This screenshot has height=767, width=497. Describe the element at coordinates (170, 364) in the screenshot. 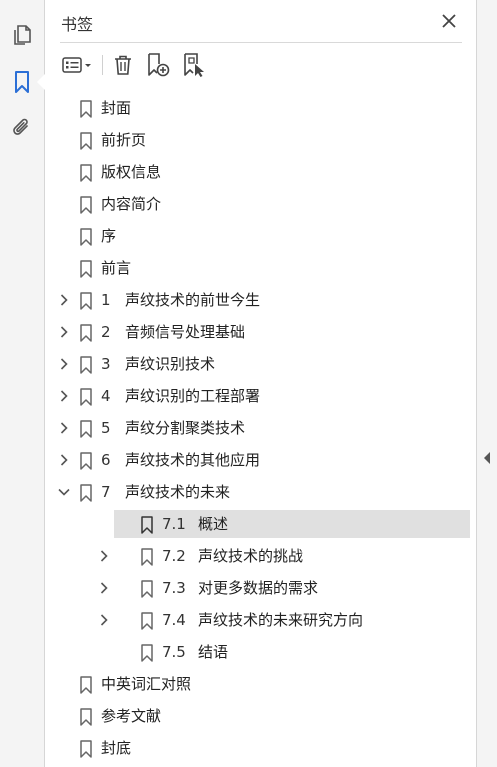

I see `bookmark-label: 声纹识别技术` at that location.